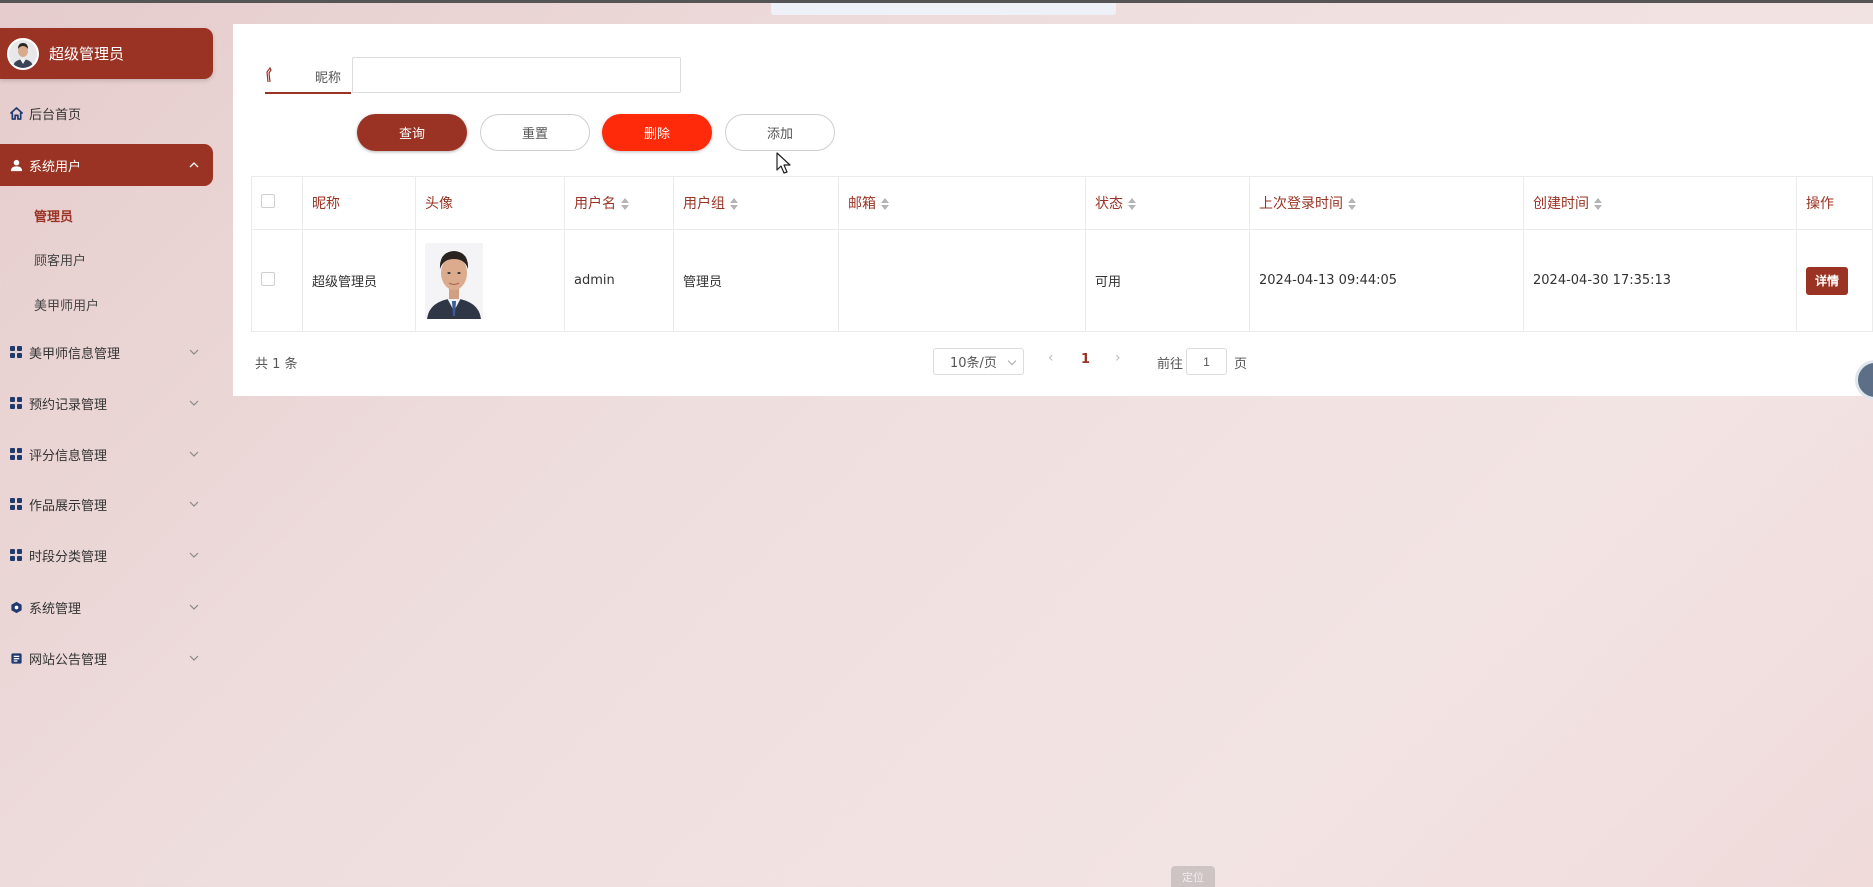  What do you see at coordinates (277, 280) in the screenshot?
I see `row-select-cell` at bounding box center [277, 280].